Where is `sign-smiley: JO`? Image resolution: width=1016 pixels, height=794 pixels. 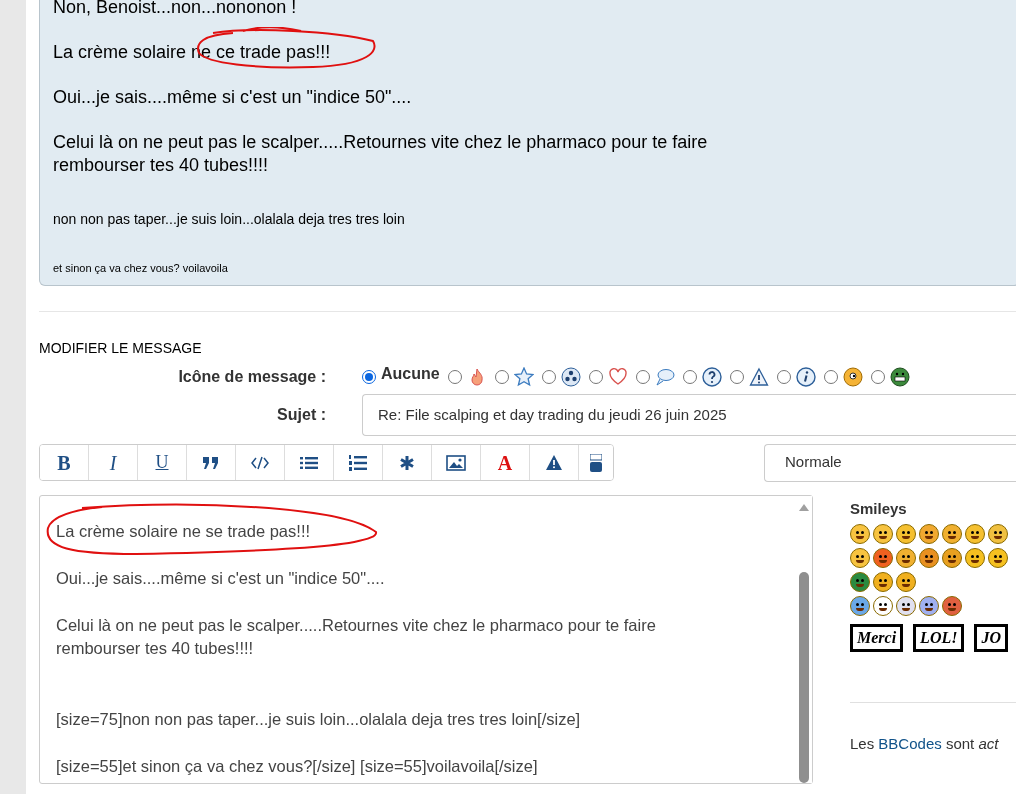
sign-smiley: JO is located at coordinates (991, 638).